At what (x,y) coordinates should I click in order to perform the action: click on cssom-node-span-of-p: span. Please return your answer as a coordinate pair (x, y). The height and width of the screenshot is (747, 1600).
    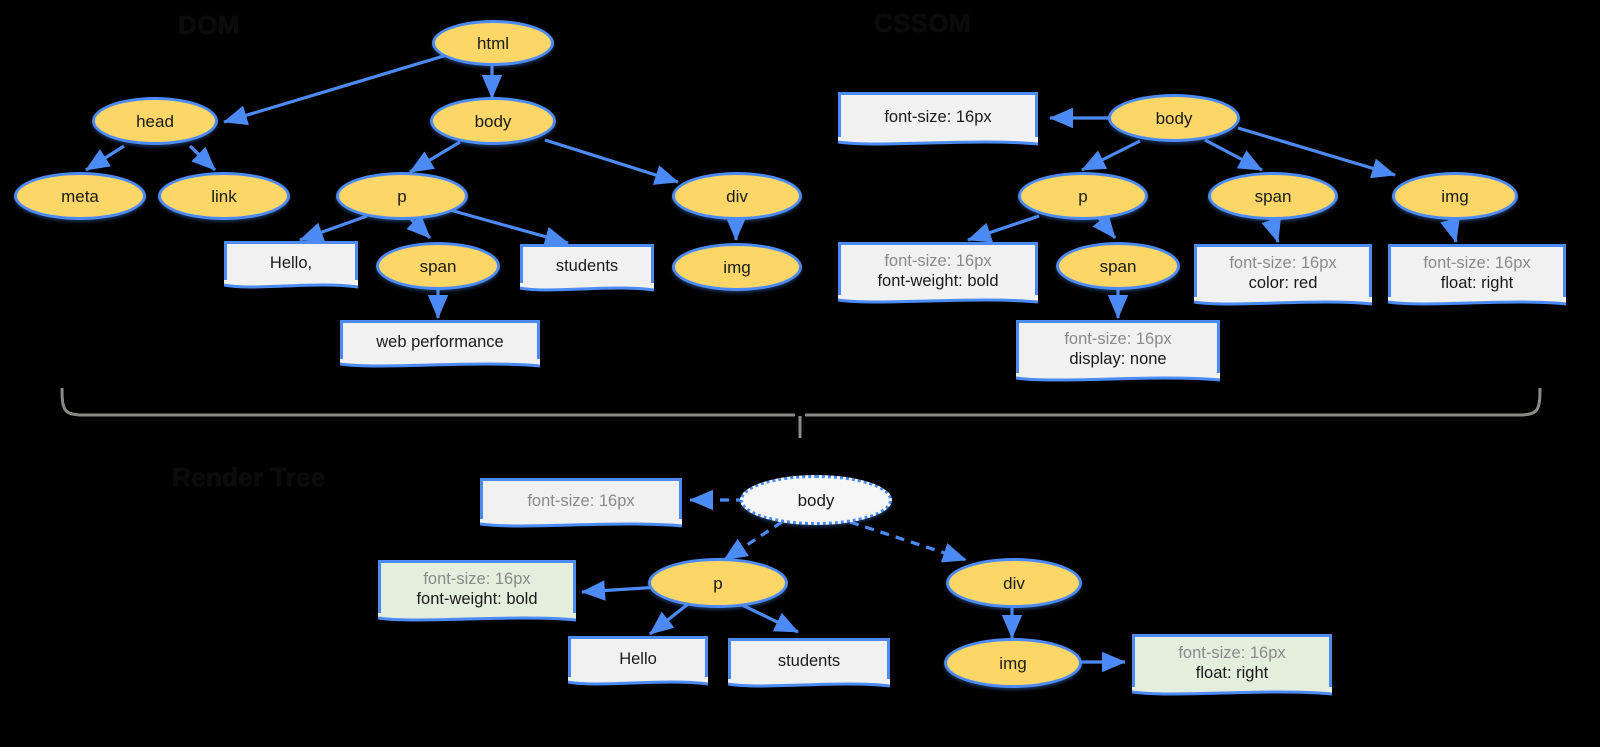
    Looking at the image, I should click on (1118, 266).